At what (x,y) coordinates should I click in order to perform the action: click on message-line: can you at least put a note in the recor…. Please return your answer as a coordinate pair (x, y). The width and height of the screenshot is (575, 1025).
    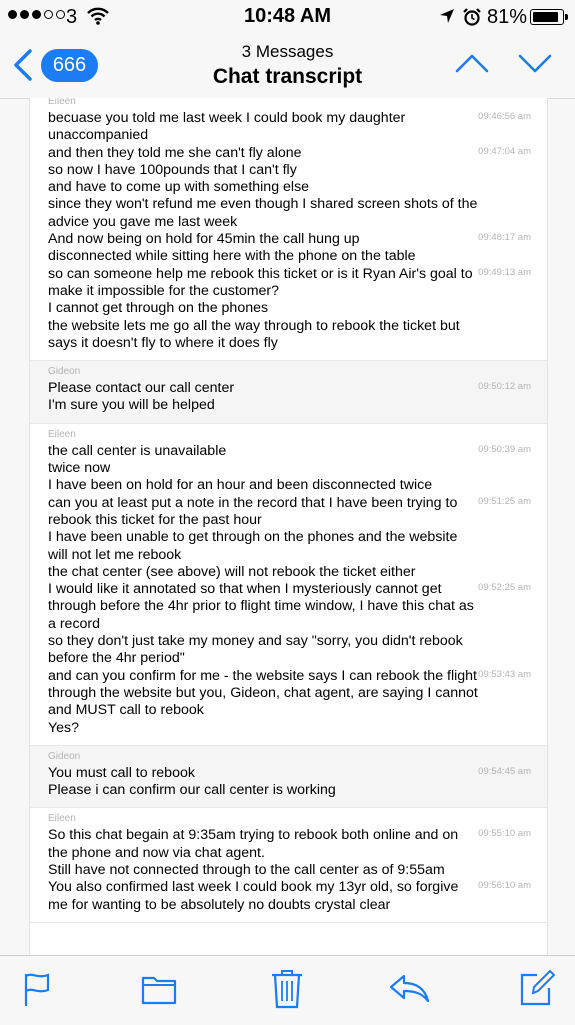
    Looking at the image, I should click on (288, 512).